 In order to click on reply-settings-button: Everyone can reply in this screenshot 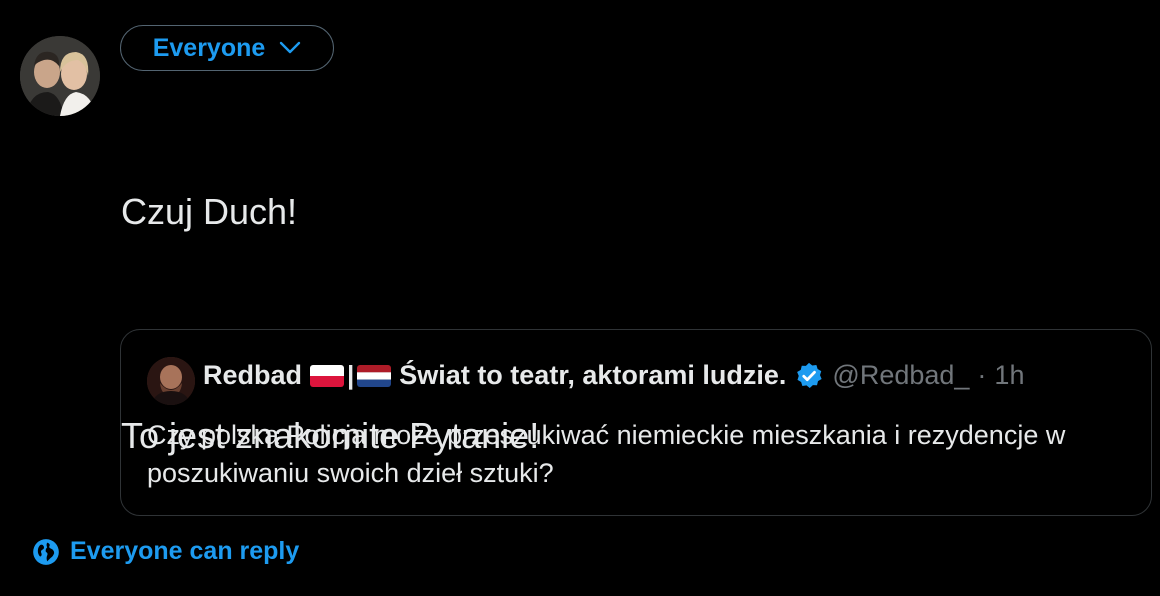, I will do `click(165, 551)`.